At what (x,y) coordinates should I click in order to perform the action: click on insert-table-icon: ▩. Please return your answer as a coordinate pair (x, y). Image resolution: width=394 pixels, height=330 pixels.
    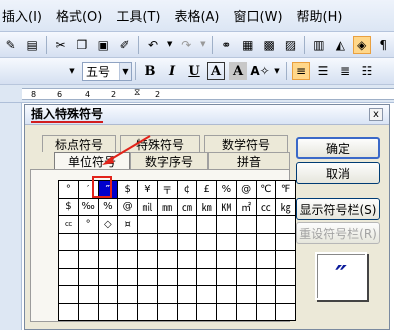
    Looking at the image, I should click on (268, 45).